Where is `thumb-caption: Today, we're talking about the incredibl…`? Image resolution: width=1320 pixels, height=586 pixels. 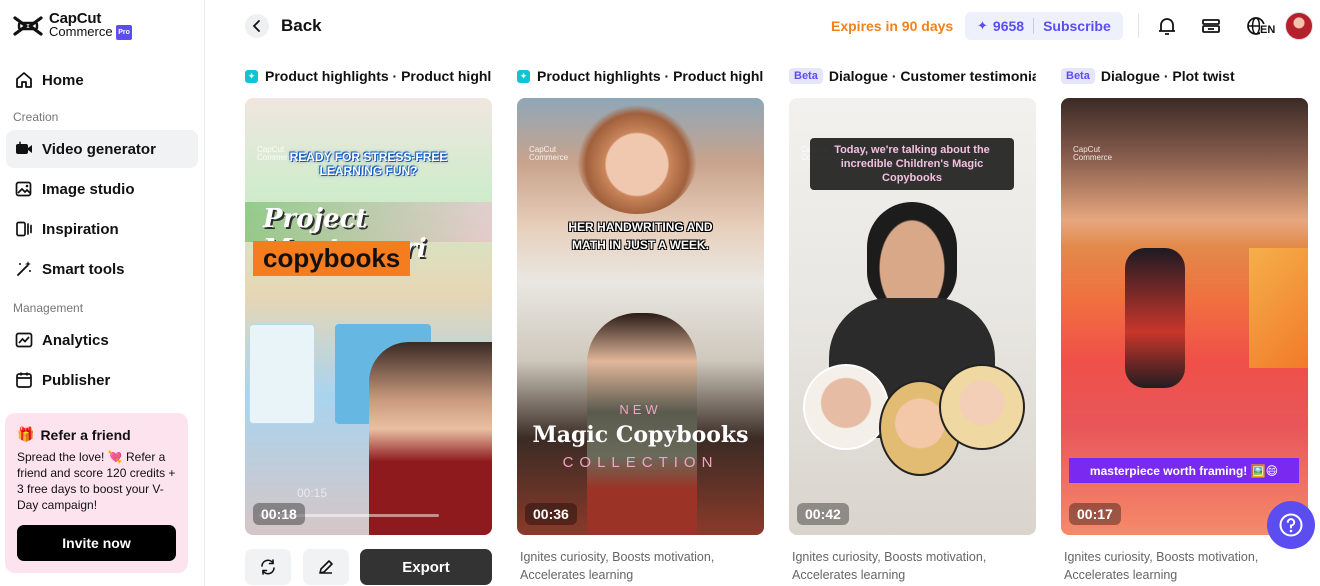
thumb-caption: Today, we're talking about the incredibl… is located at coordinates (912, 164).